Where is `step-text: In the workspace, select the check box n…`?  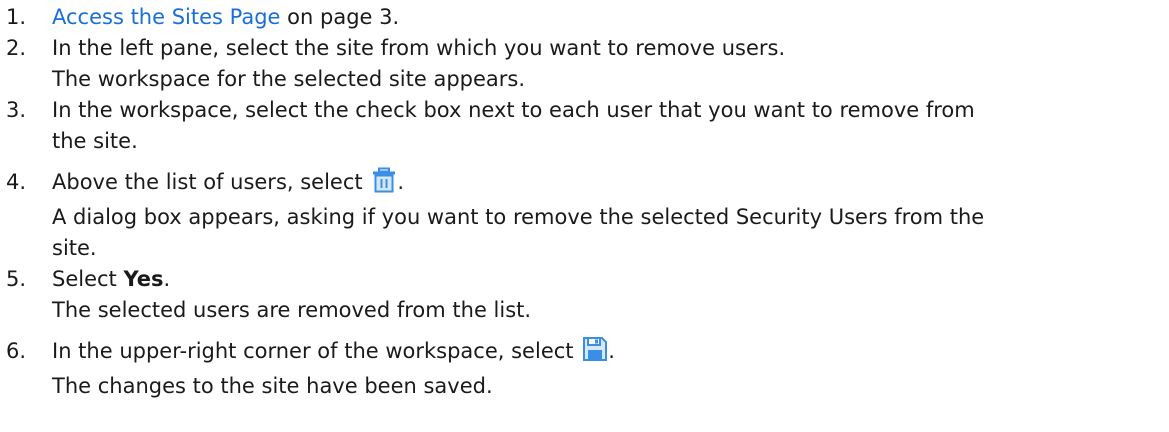
step-text: In the workspace, select the check box n… is located at coordinates (513, 110).